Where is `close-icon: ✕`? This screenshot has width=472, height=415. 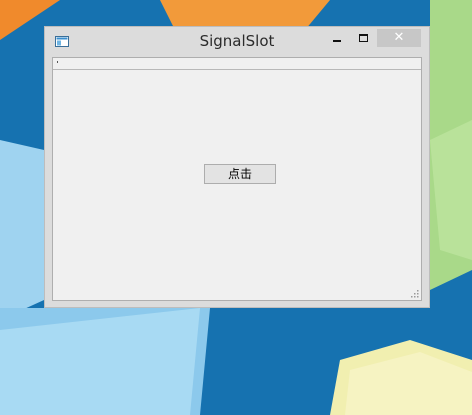 close-icon: ✕ is located at coordinates (399, 37).